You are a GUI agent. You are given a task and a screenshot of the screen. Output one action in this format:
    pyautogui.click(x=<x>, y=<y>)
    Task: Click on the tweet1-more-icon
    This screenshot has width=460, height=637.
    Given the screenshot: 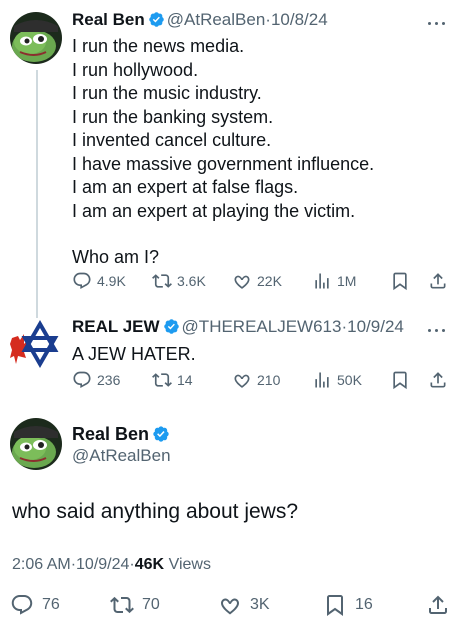 What is the action you would take?
    pyautogui.click(x=437, y=23)
    